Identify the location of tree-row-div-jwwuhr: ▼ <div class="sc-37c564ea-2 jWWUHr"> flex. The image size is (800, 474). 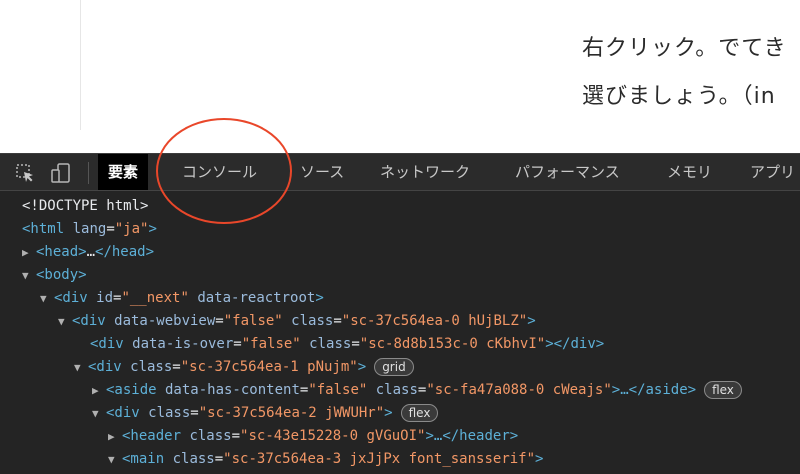
(265, 413).